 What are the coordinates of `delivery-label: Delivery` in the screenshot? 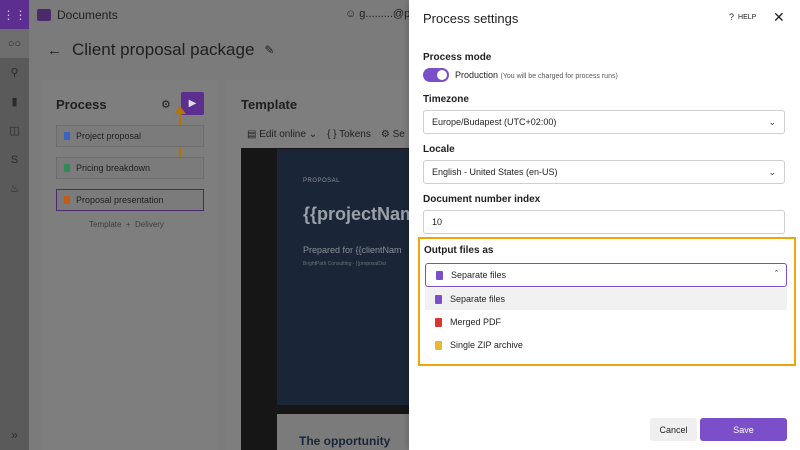 It's located at (149, 224).